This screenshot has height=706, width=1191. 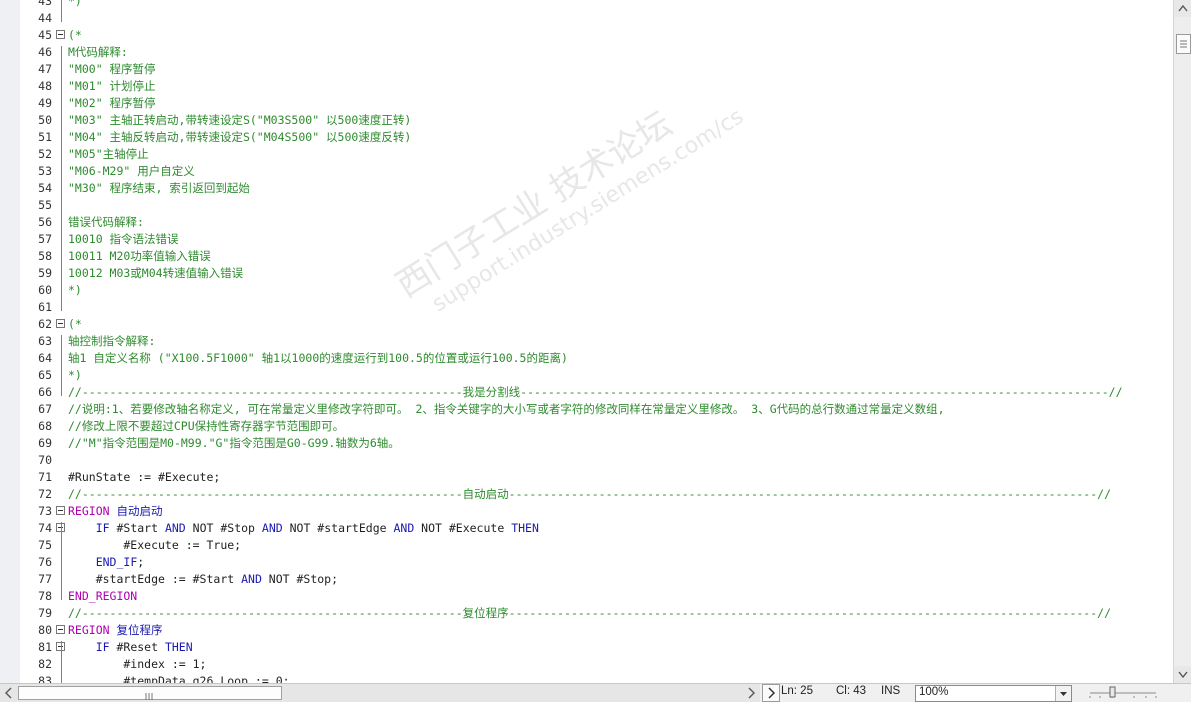 What do you see at coordinates (586, 647) in the screenshot?
I see `code-line: 81 IF #Reset THEN` at bounding box center [586, 647].